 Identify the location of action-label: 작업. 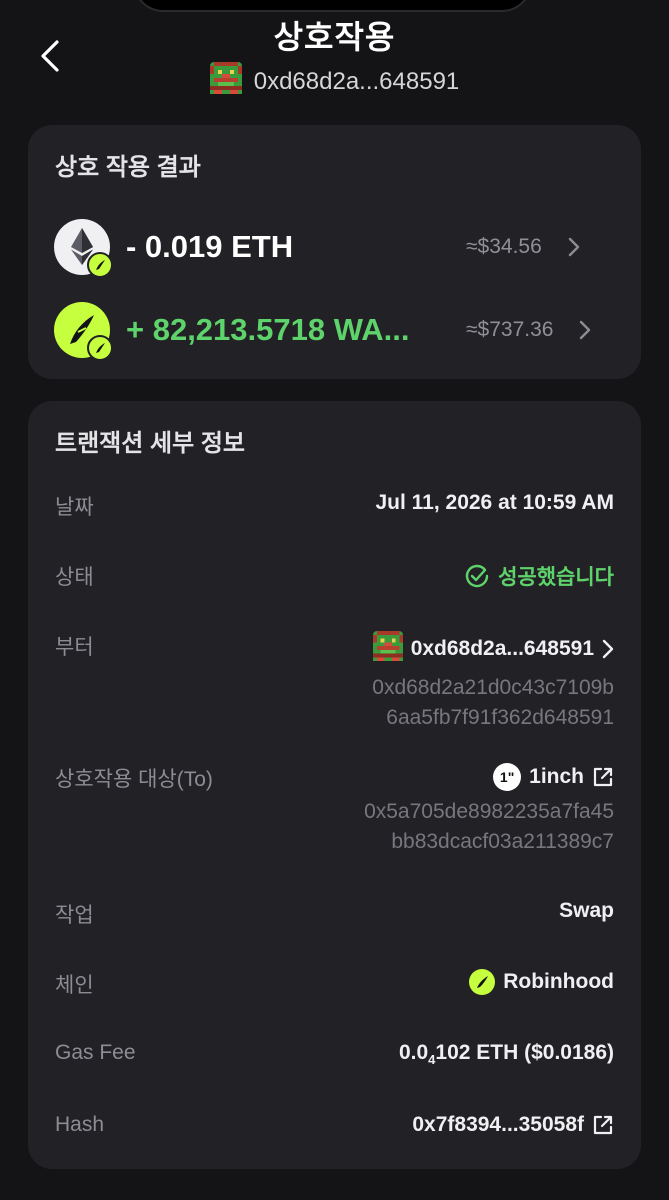
(74, 915).